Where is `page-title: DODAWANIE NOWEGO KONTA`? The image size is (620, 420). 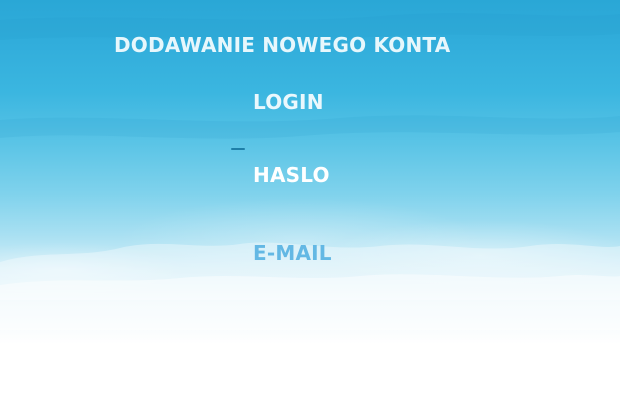 page-title: DODAWANIE NOWEGO KONTA is located at coordinates (282, 45).